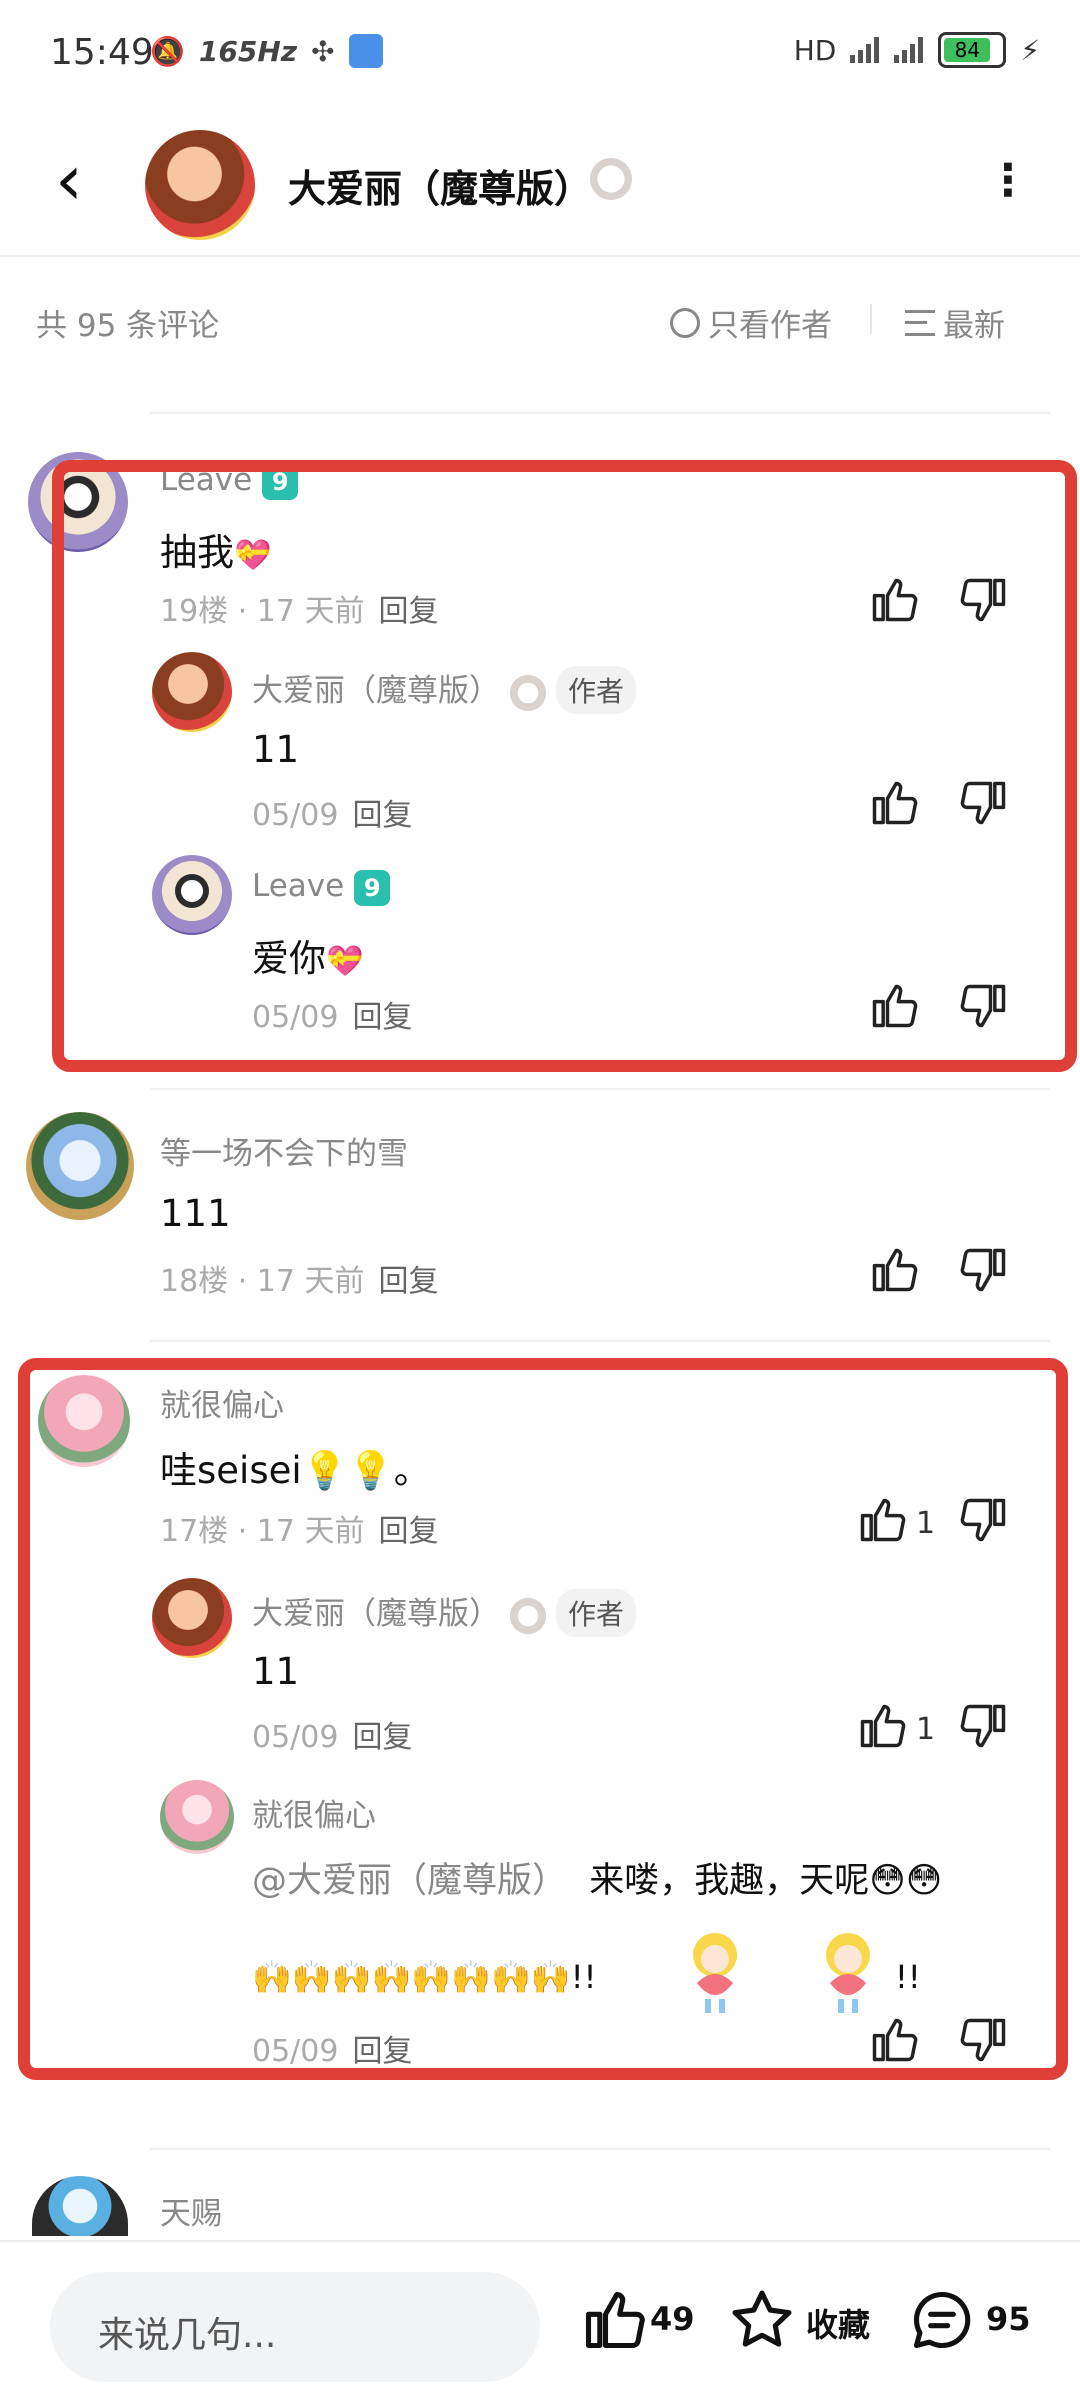 This screenshot has height=2402, width=1080. Describe the element at coordinates (540, 320) in the screenshot. I see `comment-list-bar: 共 95 条评论 只看作者 最新` at that location.